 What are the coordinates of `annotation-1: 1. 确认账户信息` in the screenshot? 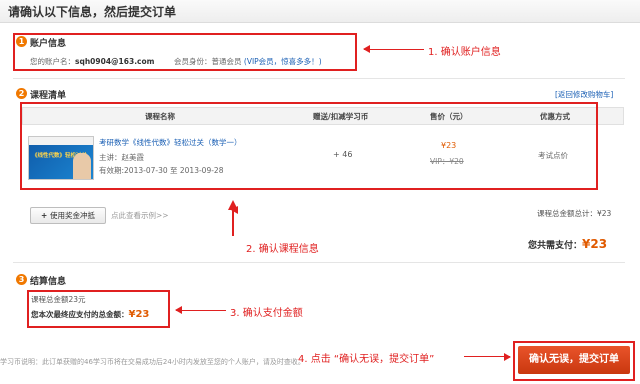 It's located at (464, 52).